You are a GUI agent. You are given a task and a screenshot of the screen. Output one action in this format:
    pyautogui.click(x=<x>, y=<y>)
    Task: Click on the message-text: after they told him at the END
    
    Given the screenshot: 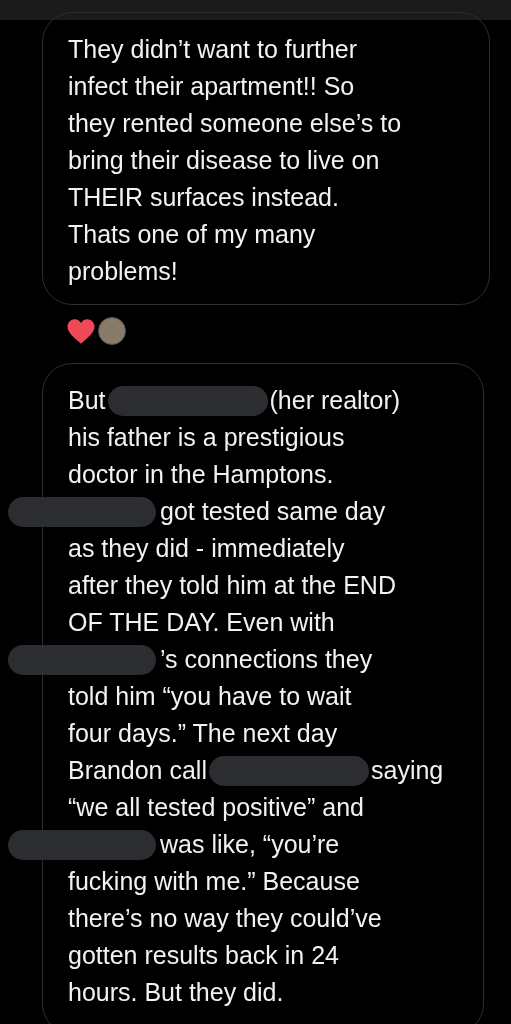 What is the action you would take?
    pyautogui.click(x=232, y=585)
    